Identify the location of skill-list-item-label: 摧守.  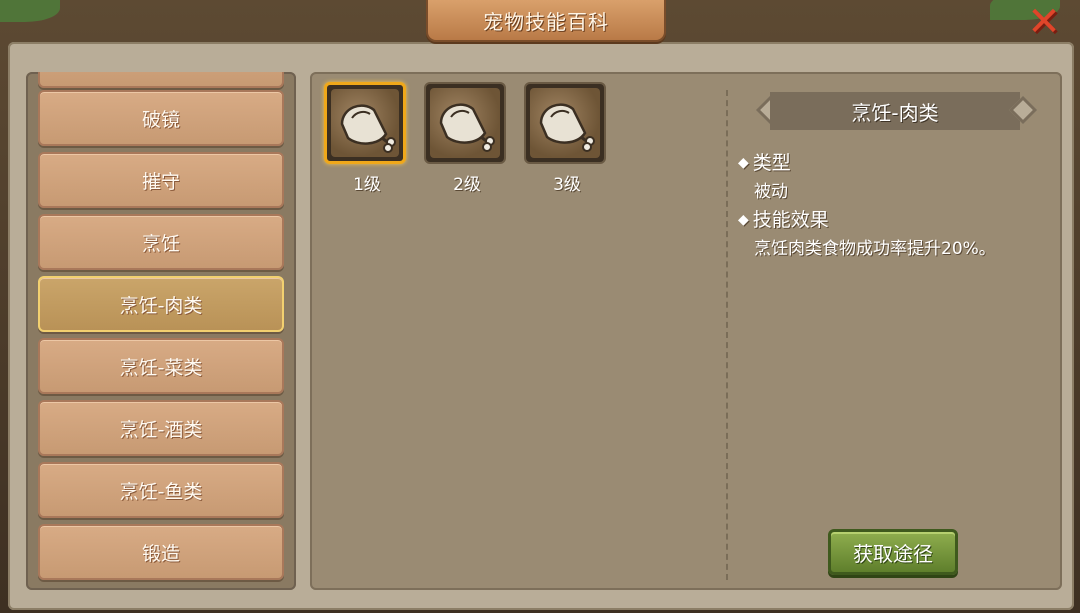
(160, 181).